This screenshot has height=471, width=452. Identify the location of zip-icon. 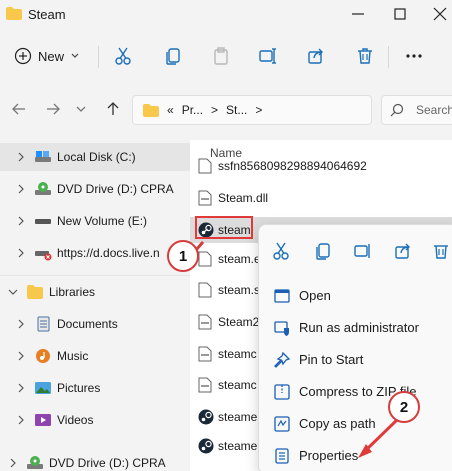
(282, 392).